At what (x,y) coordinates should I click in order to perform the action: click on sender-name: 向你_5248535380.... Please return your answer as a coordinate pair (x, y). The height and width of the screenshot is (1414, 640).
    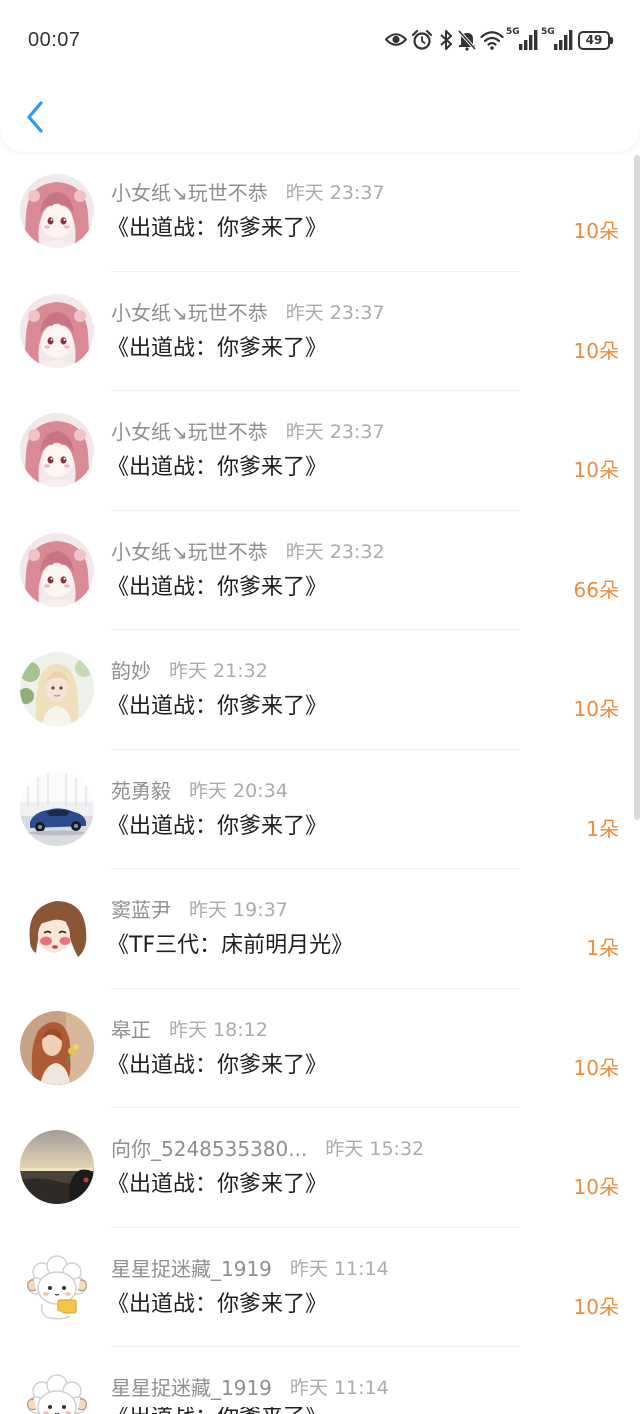
    Looking at the image, I should click on (209, 1149).